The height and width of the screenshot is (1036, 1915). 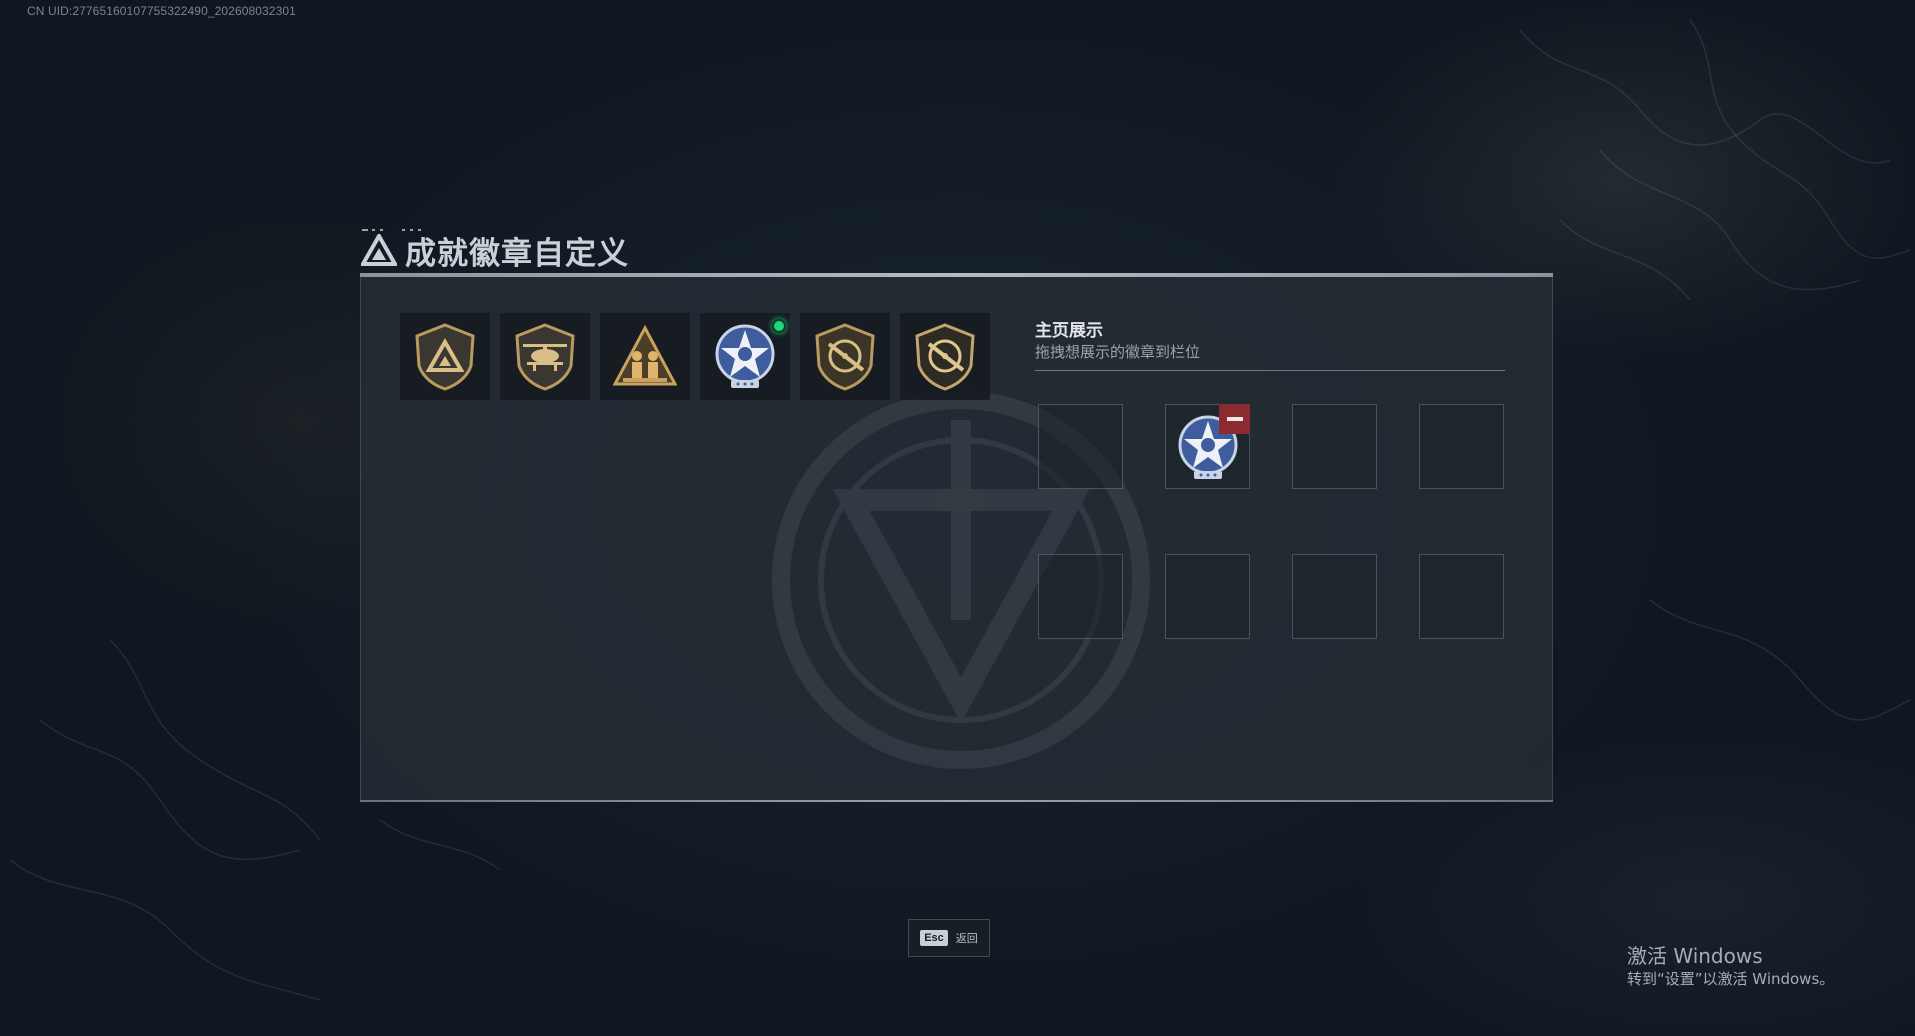 I want to click on uid-label: CN UID:27765160107755322490_202608032301, so click(x=161, y=11).